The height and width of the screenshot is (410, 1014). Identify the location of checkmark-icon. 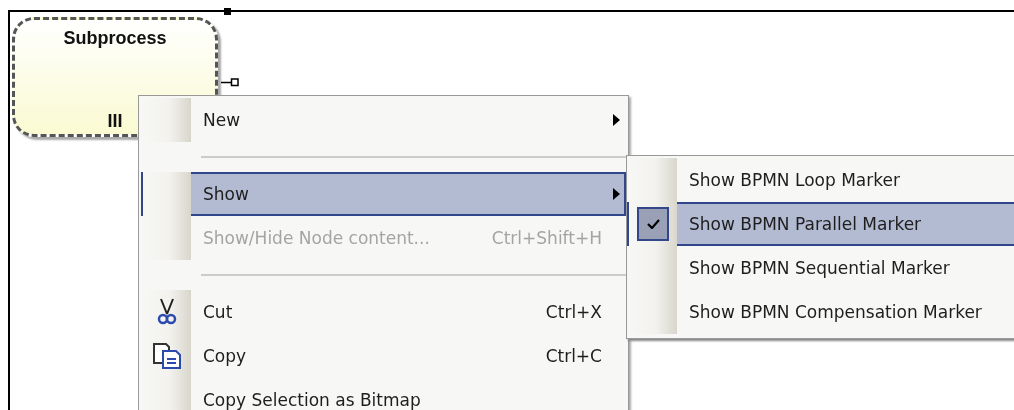
(653, 224).